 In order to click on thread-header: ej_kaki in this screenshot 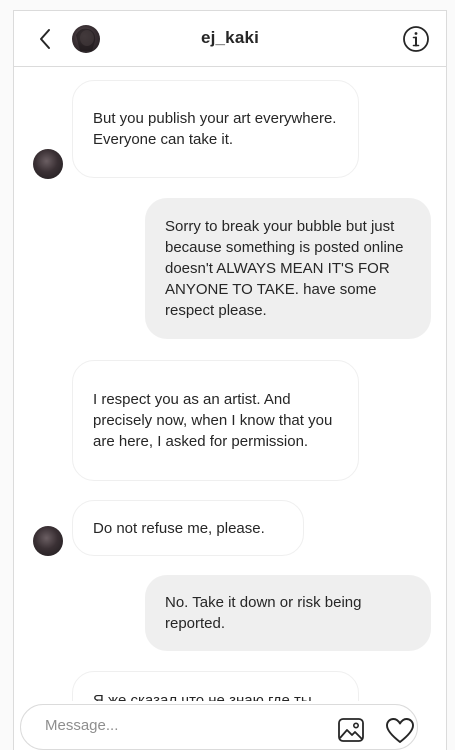, I will do `click(230, 39)`.